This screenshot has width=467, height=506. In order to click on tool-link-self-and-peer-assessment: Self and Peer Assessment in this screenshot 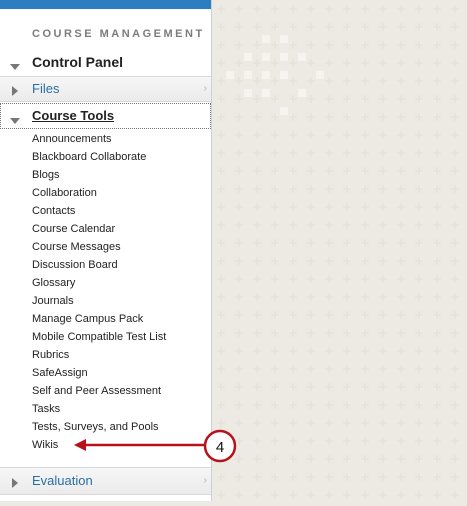, I will do `click(99, 391)`.